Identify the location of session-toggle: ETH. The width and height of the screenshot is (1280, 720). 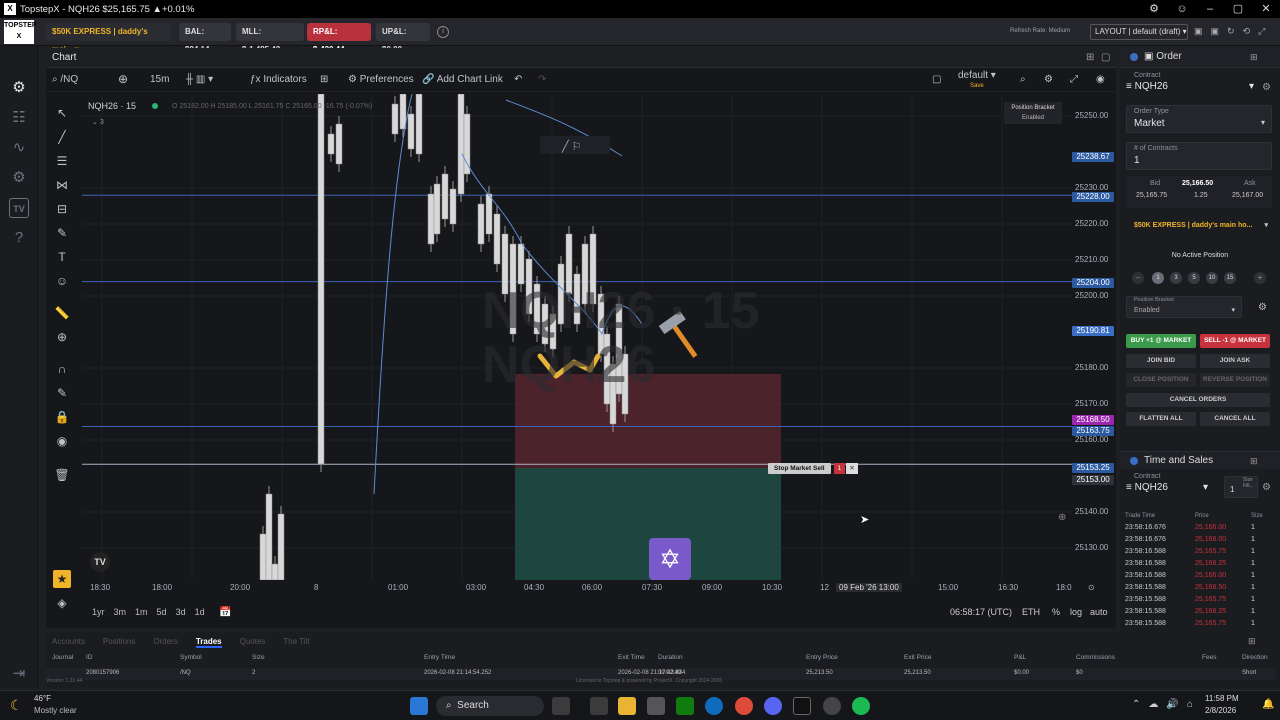
(1031, 612).